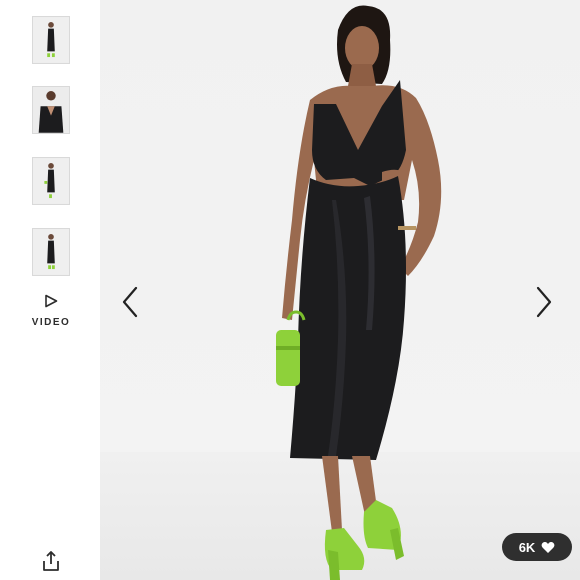 Image resolution: width=580 pixels, height=580 pixels. What do you see at coordinates (51, 315) in the screenshot?
I see `video-button: VIDEO` at bounding box center [51, 315].